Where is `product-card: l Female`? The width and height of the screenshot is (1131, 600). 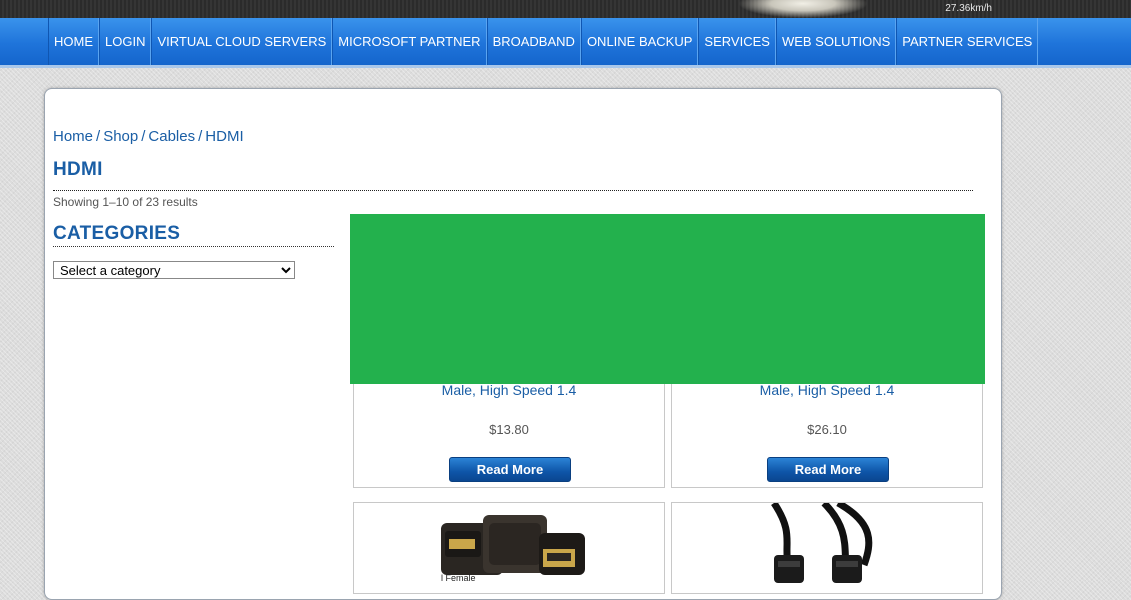 product-card: l Female is located at coordinates (509, 548).